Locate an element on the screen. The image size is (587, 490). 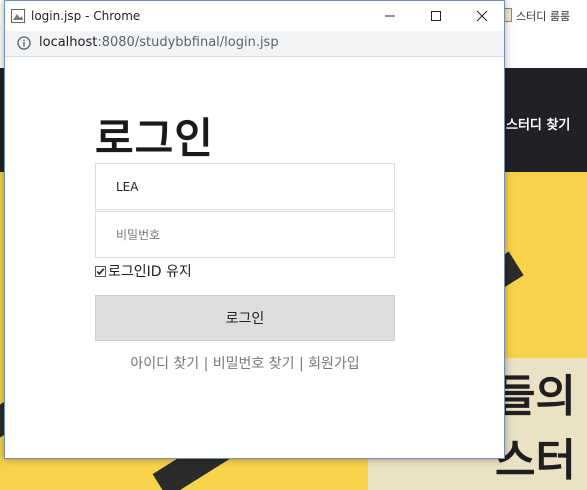
background-nav-link: 스터디 찾기 is located at coordinates (538, 123).